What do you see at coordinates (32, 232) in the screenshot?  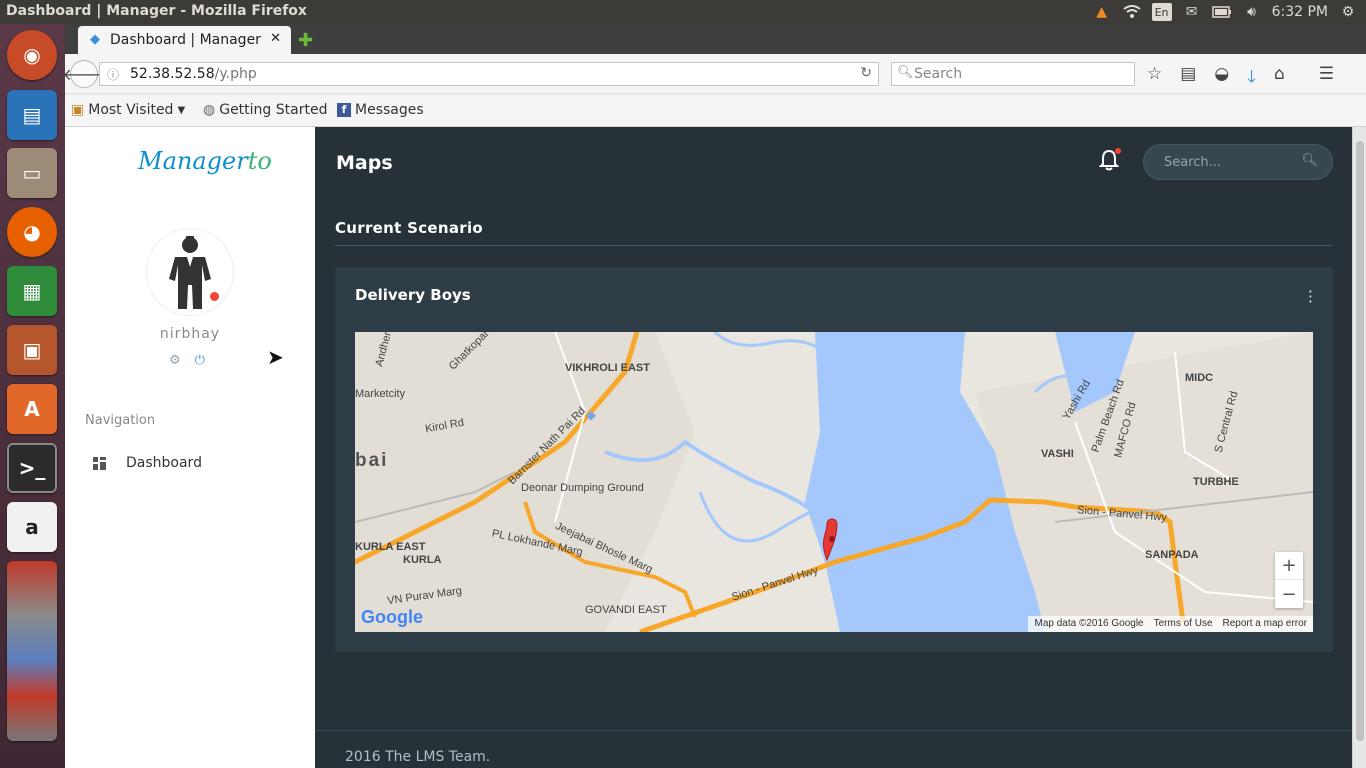 I see `firefox-icon: ◕` at bounding box center [32, 232].